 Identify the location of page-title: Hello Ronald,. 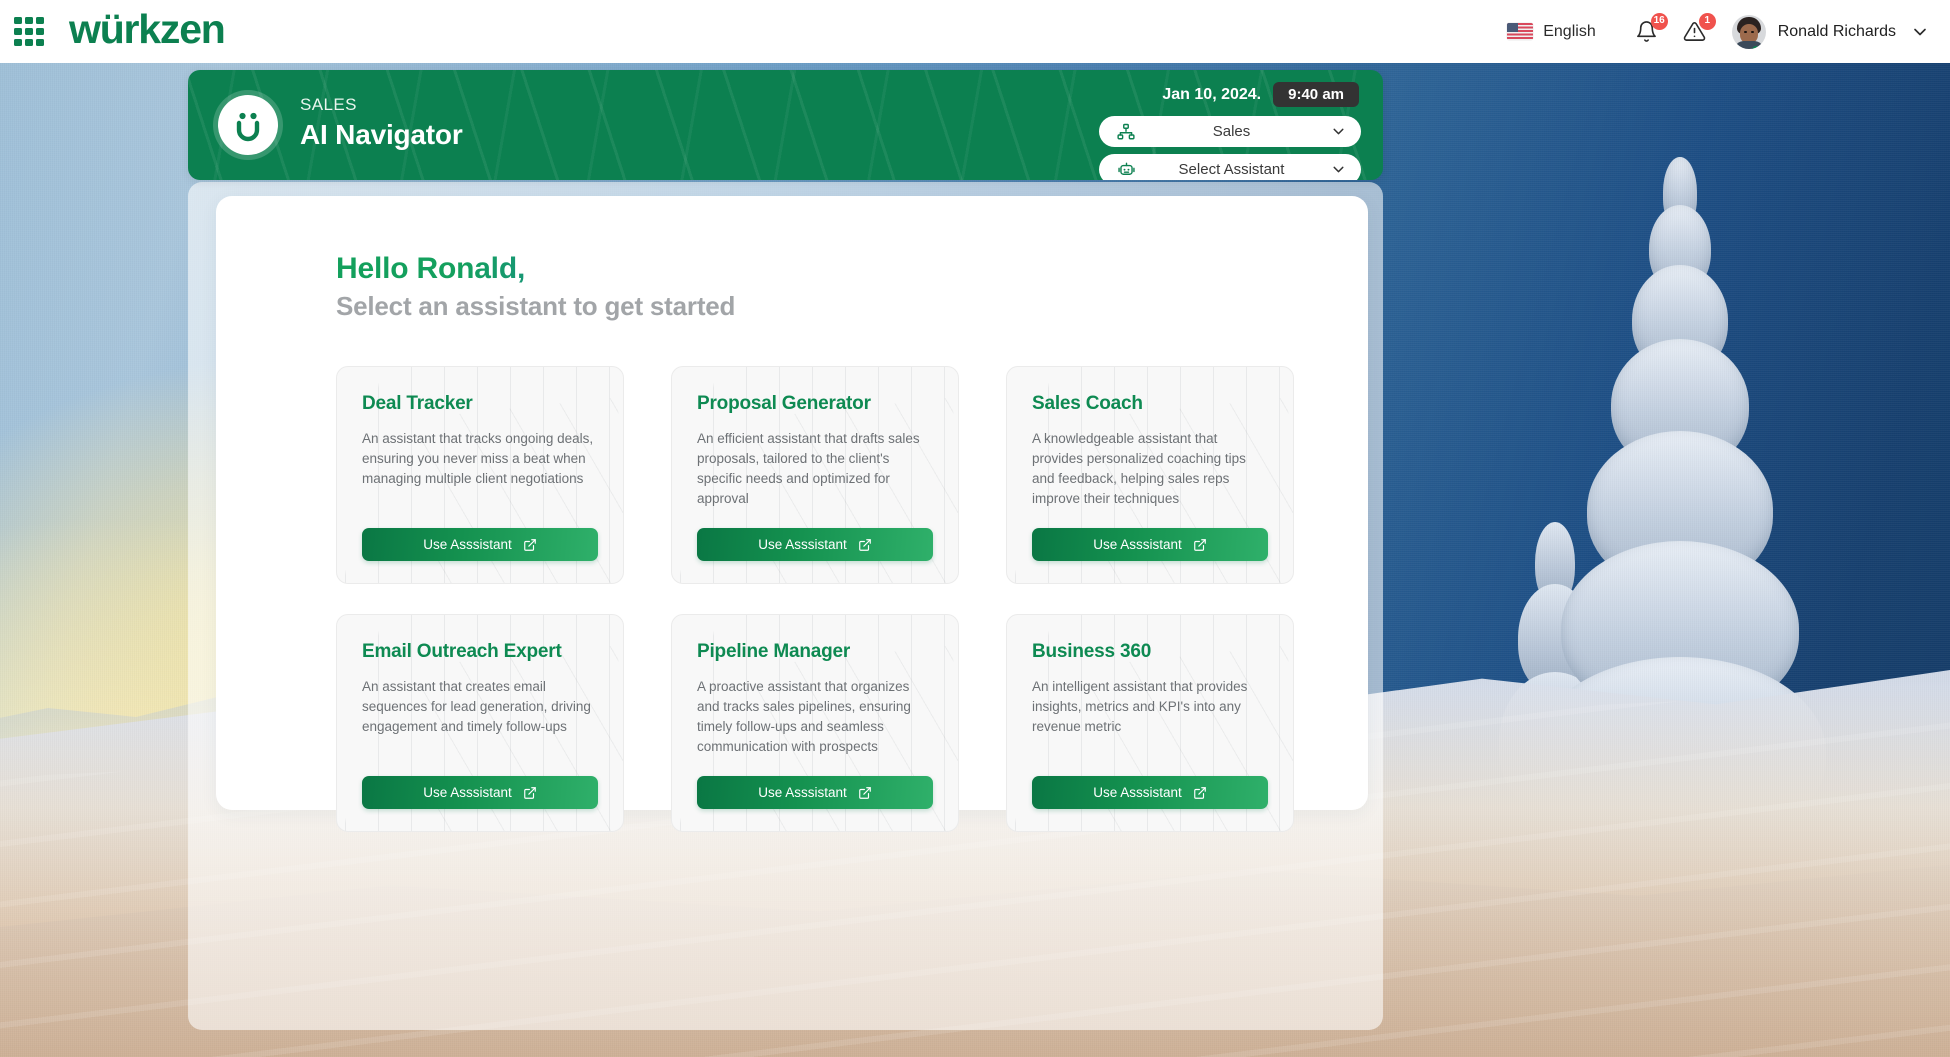
(535, 269).